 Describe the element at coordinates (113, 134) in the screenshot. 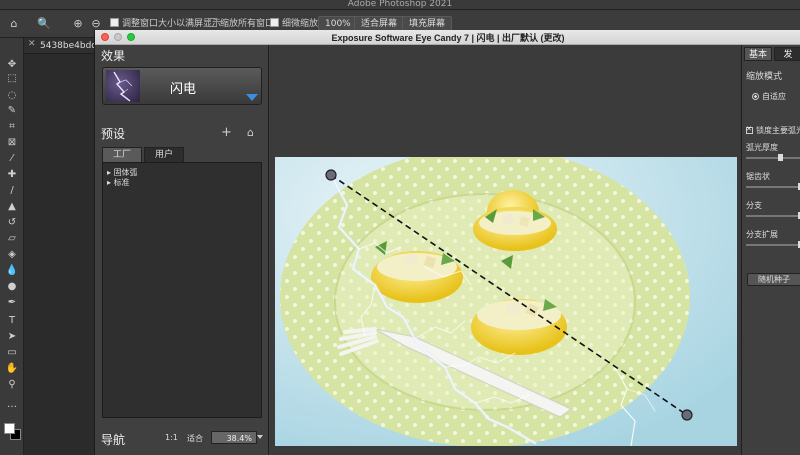

I see `presets-heading: 预设` at that location.